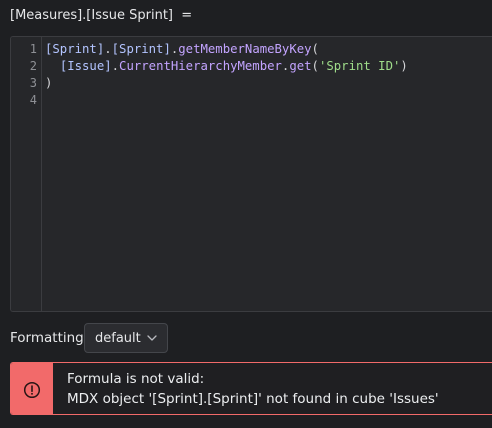 This screenshot has height=428, width=492. Describe the element at coordinates (359, 66) in the screenshot. I see `code-token-str: 'Sprint ID'` at that location.